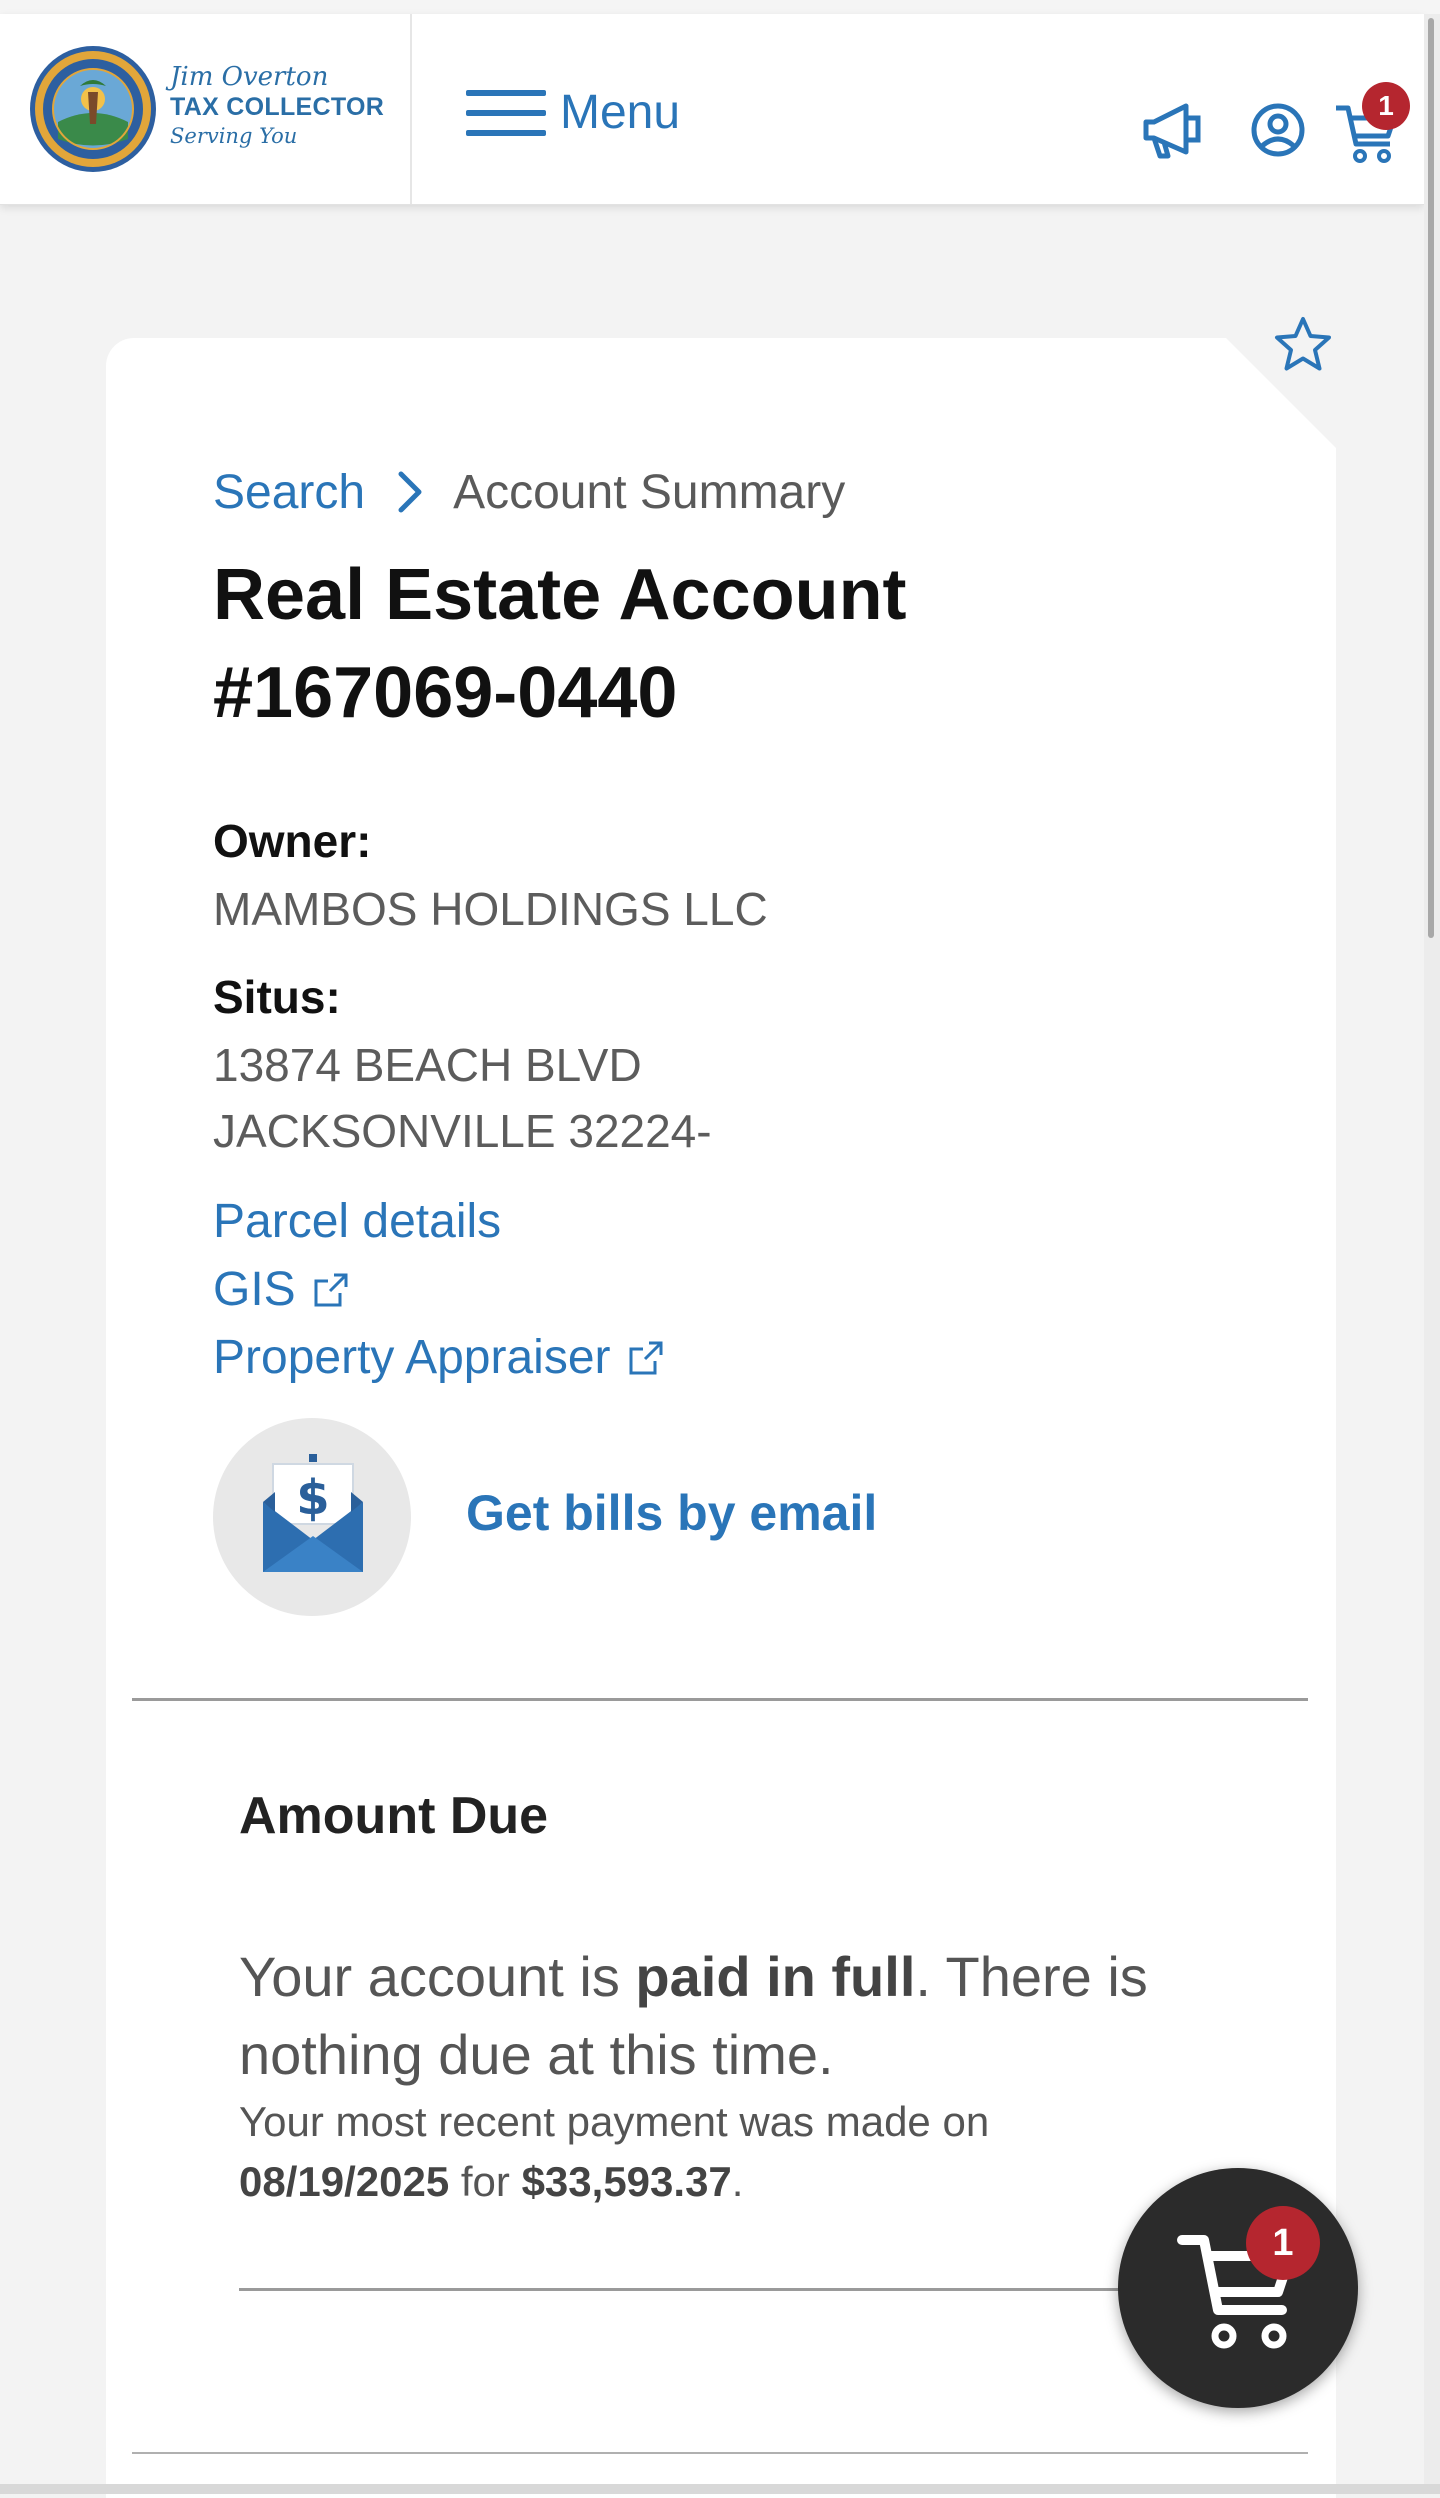  I want to click on email-bill-badge: $, so click(312, 1517).